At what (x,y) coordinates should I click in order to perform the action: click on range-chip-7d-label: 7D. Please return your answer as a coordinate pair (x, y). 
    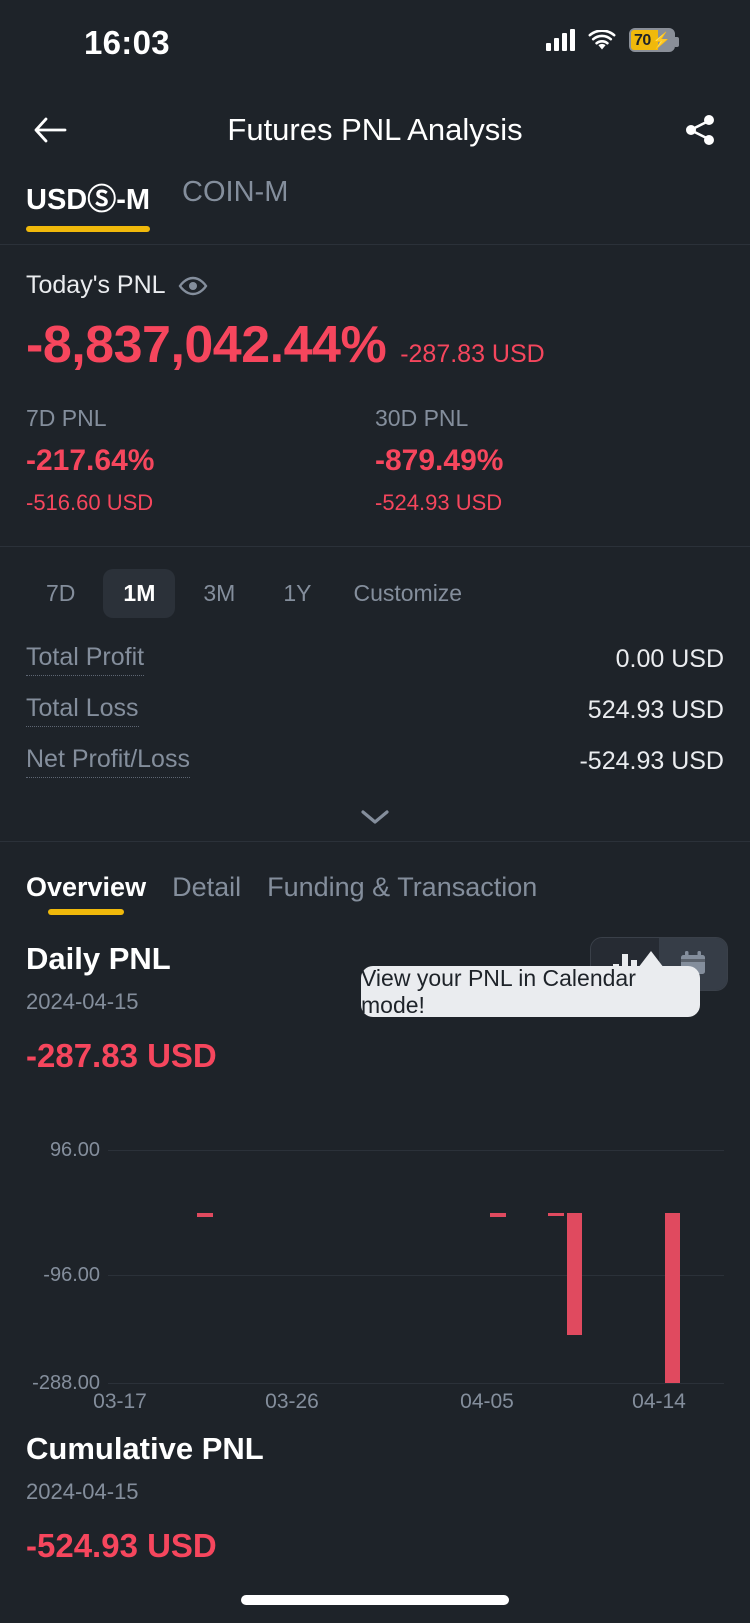
    Looking at the image, I should click on (61, 592).